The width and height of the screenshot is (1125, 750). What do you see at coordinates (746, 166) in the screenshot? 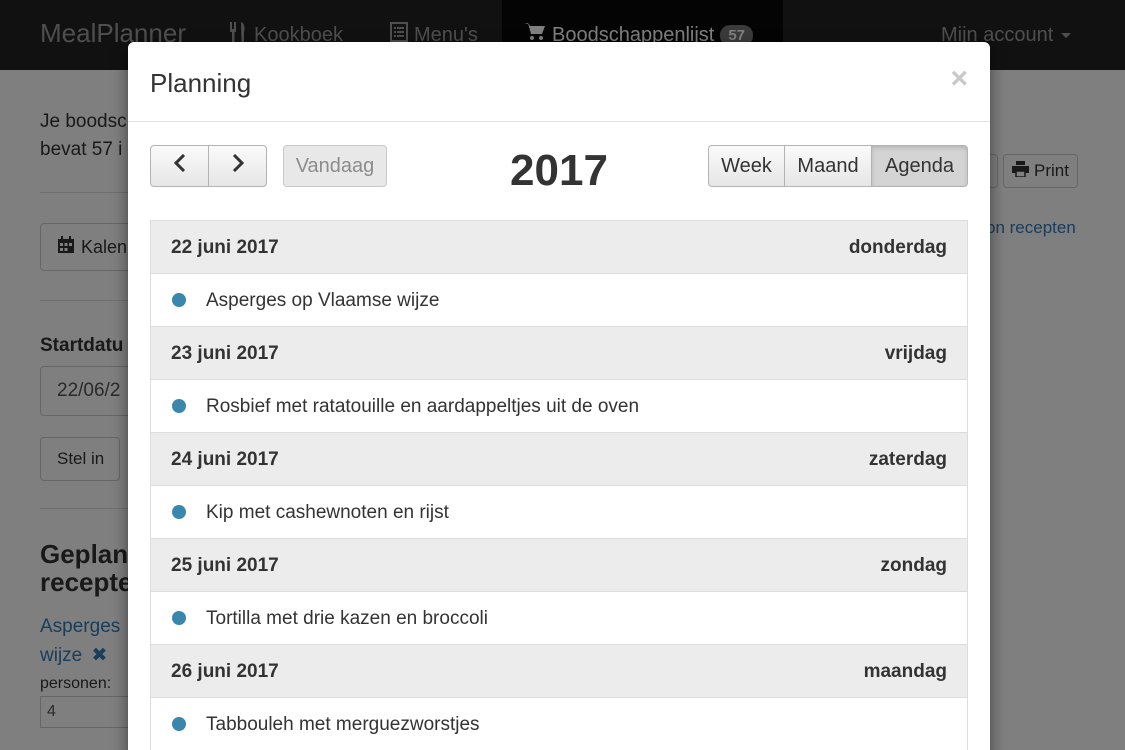
I see `view-week-button: Week` at bounding box center [746, 166].